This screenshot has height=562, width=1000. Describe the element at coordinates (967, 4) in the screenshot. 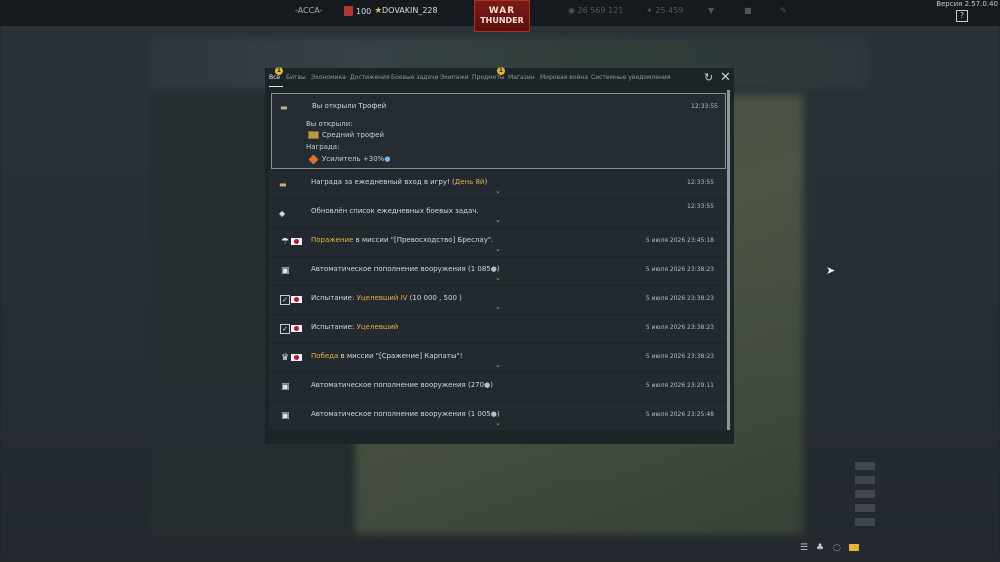

I see `version-label: Версия 2.57.0.40` at that location.